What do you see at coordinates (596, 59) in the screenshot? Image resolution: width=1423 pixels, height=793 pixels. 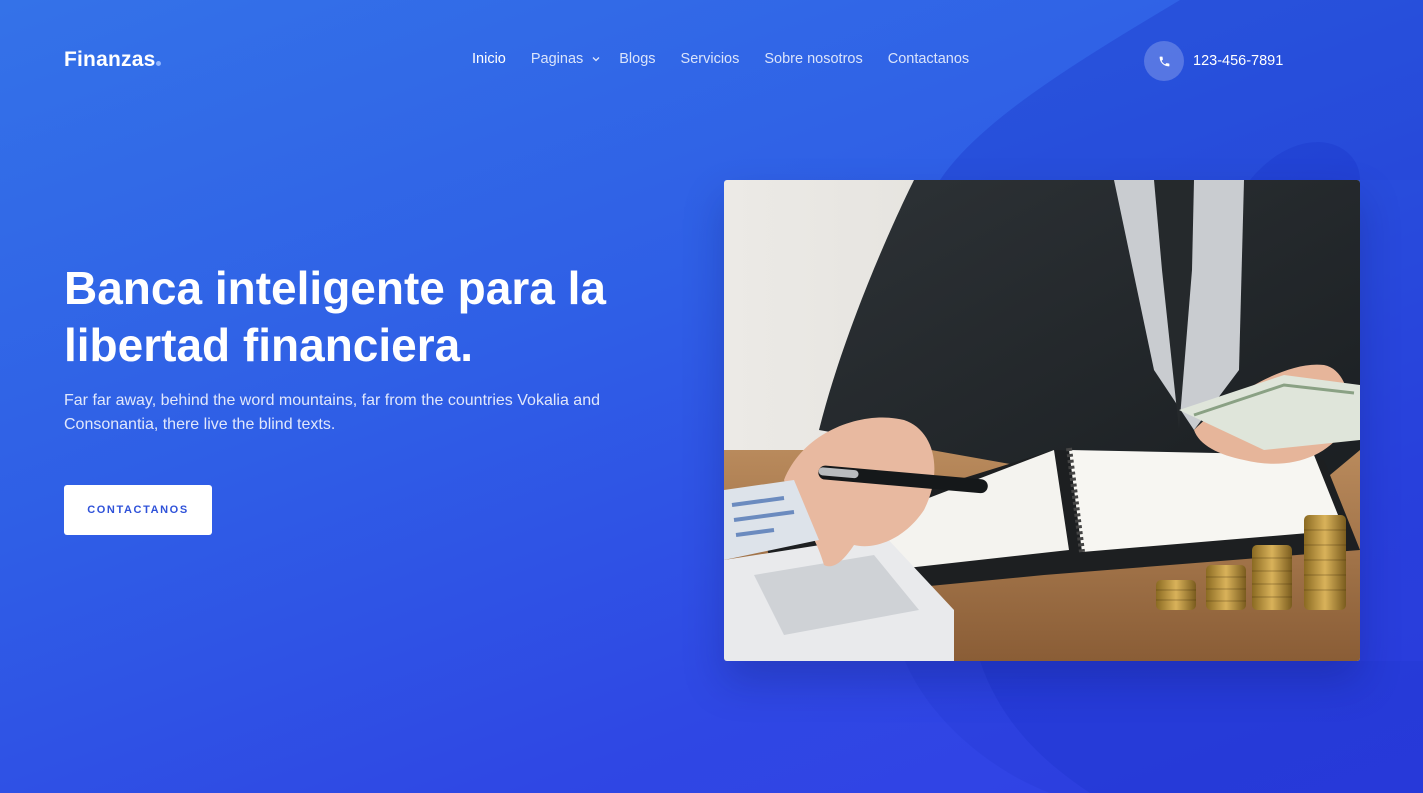 I see `chevron-down-icon` at bounding box center [596, 59].